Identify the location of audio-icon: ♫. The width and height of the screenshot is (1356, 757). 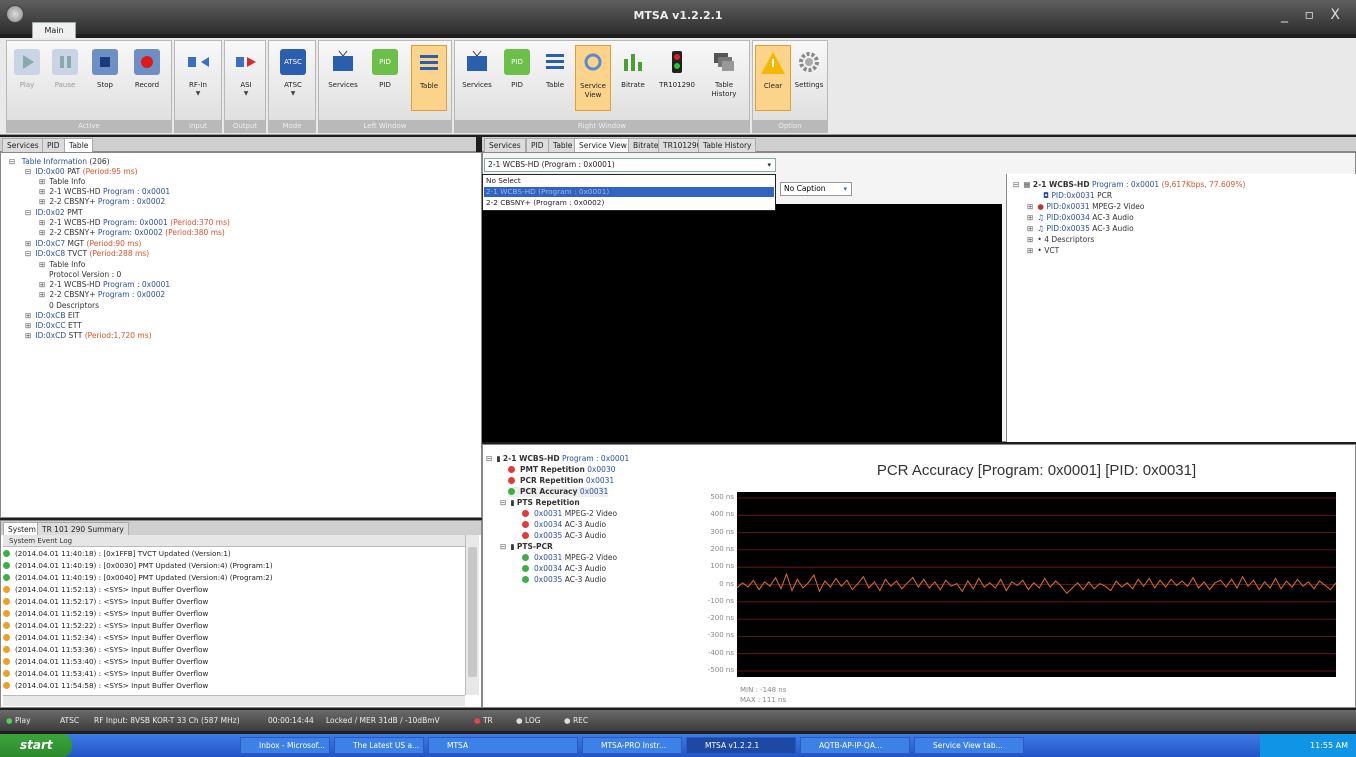
(1041, 228).